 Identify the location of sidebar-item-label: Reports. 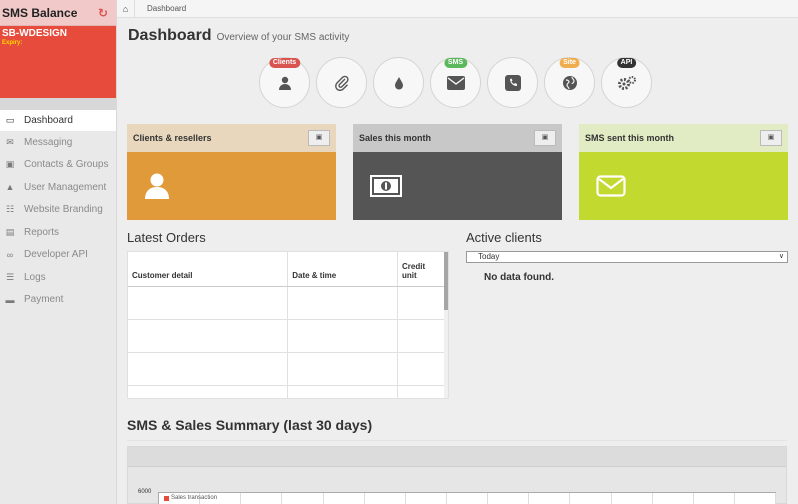
(42, 232).